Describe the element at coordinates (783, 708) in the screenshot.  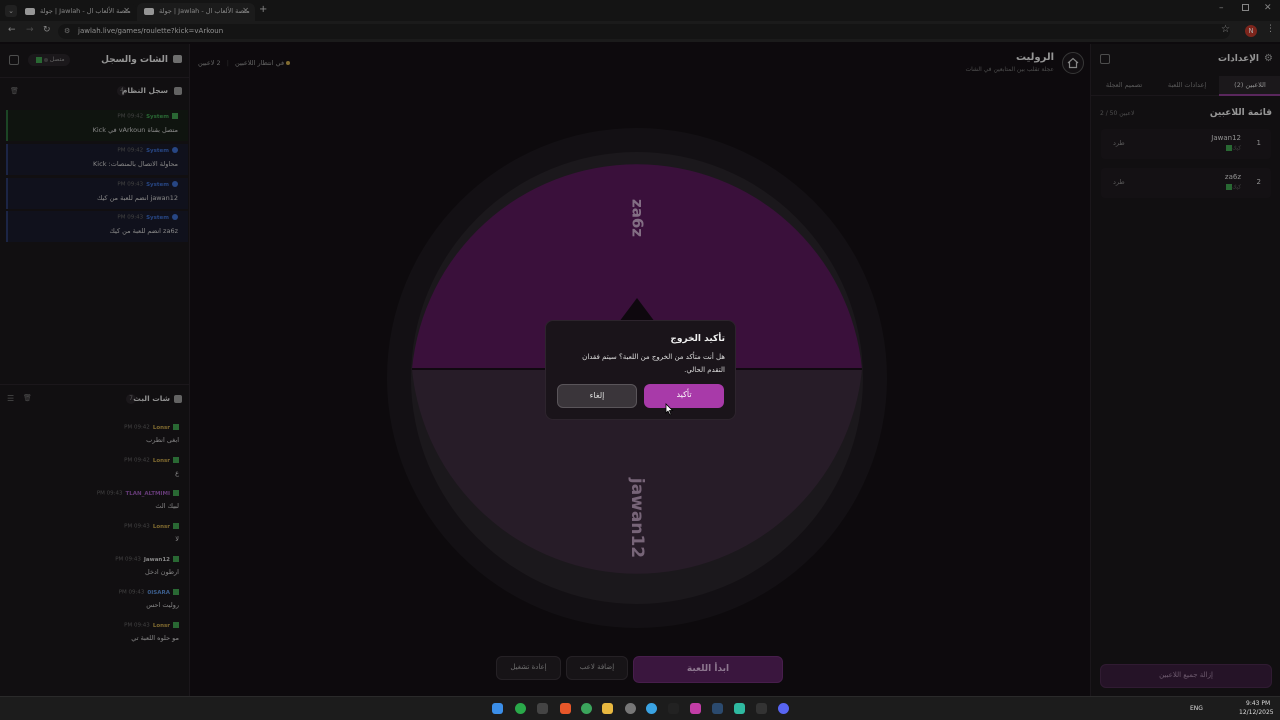
I see `discord-icon` at that location.